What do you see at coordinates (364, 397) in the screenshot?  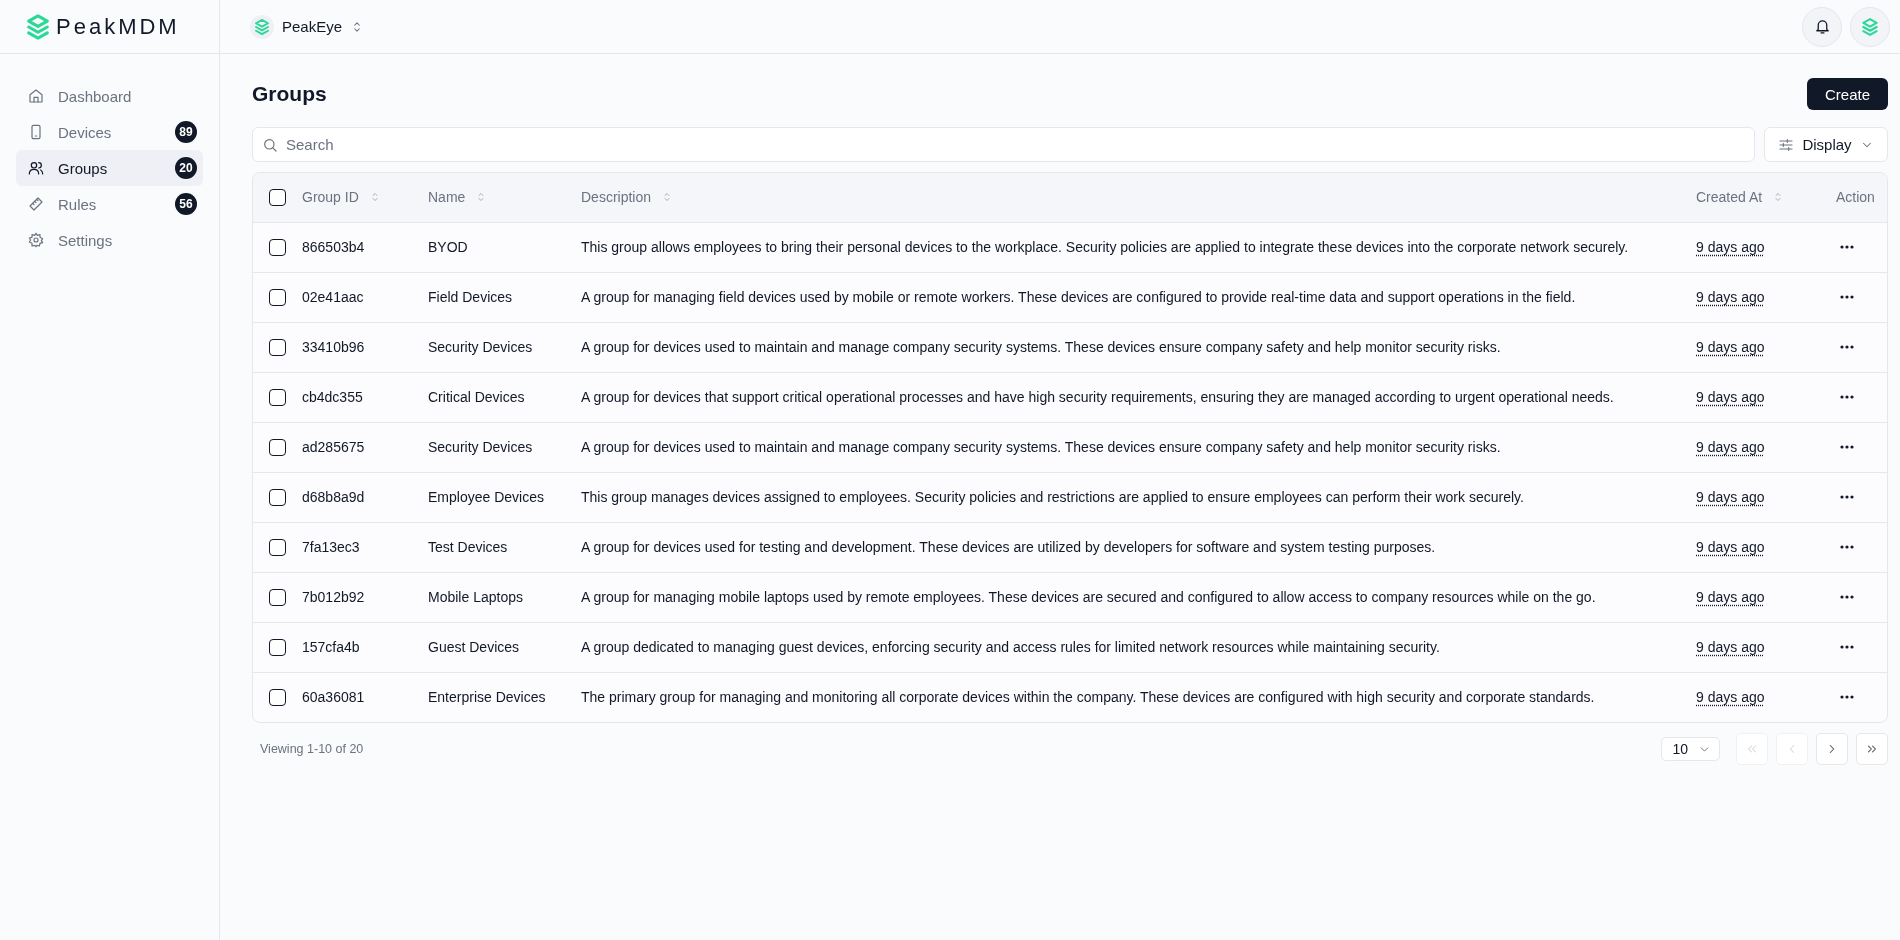 I see `table-cell: cb4dc355` at bounding box center [364, 397].